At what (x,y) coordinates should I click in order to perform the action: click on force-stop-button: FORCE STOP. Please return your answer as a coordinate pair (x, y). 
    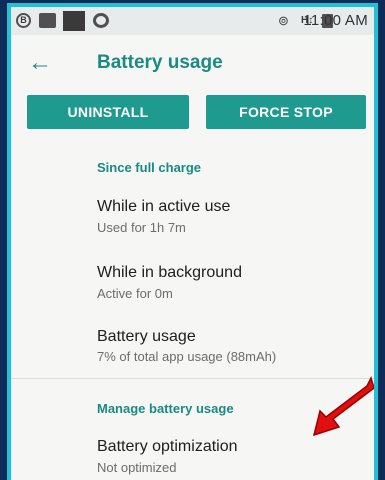
    Looking at the image, I should click on (286, 112).